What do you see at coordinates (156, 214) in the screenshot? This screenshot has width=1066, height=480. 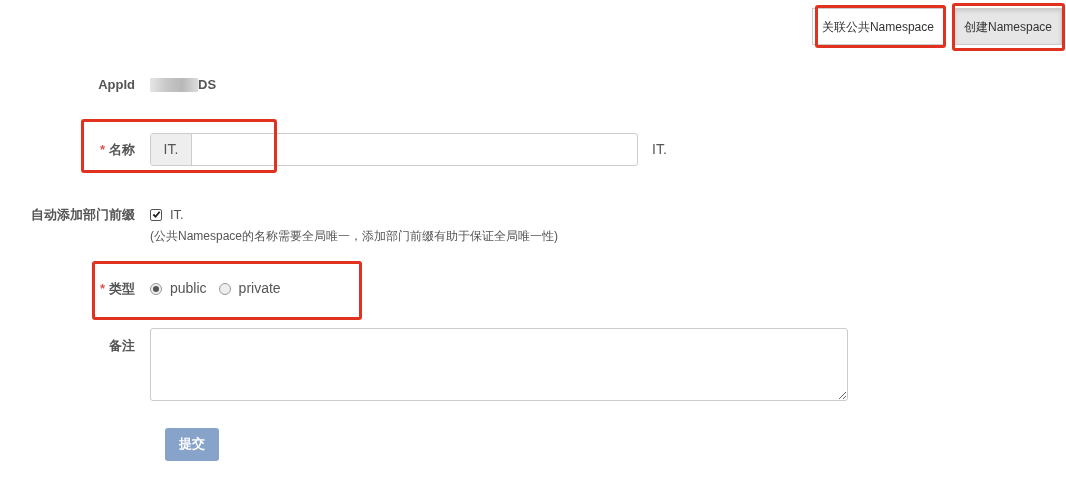 I see `checkbox` at bounding box center [156, 214].